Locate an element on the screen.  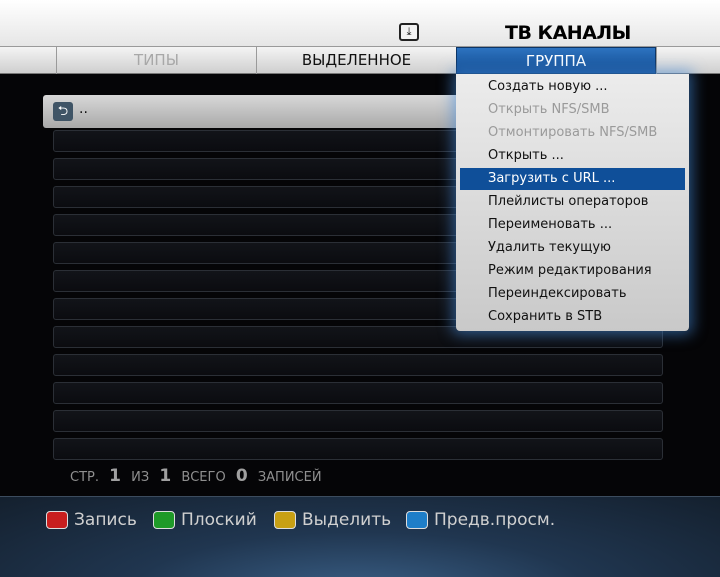
tab-types: ТИПЫ is located at coordinates (156, 60).